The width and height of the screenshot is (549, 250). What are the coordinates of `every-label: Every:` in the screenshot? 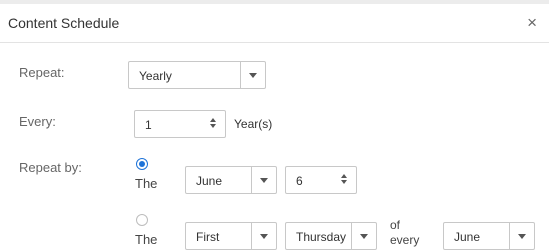 It's located at (37, 121).